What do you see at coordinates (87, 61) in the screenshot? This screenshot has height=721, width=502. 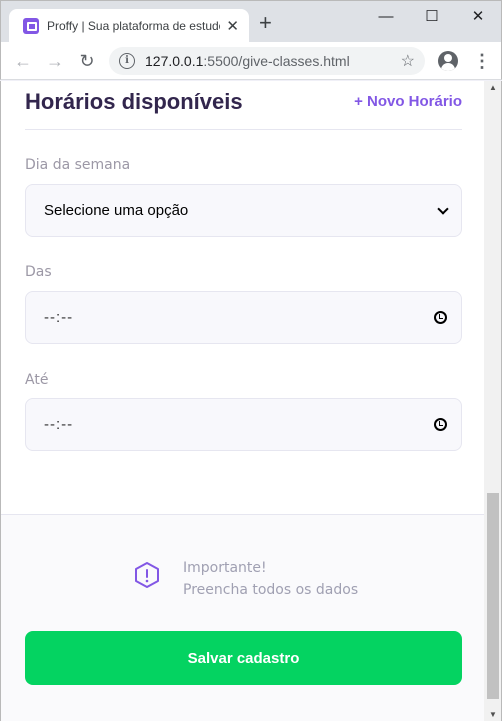 I see `reload-icon: ↻` at bounding box center [87, 61].